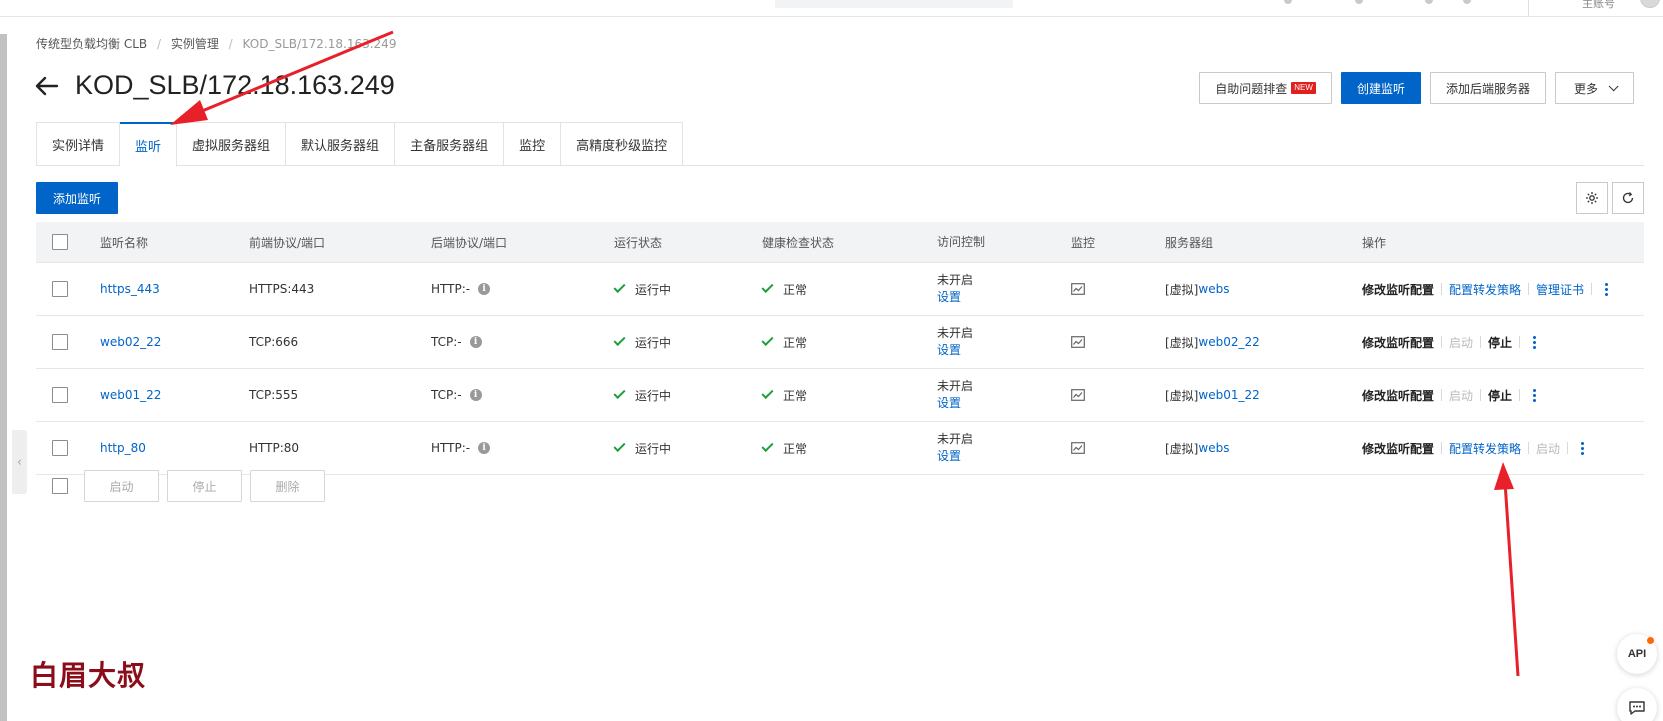  What do you see at coordinates (446, 342) in the screenshot?
I see `backend-port: TCP:-` at bounding box center [446, 342].